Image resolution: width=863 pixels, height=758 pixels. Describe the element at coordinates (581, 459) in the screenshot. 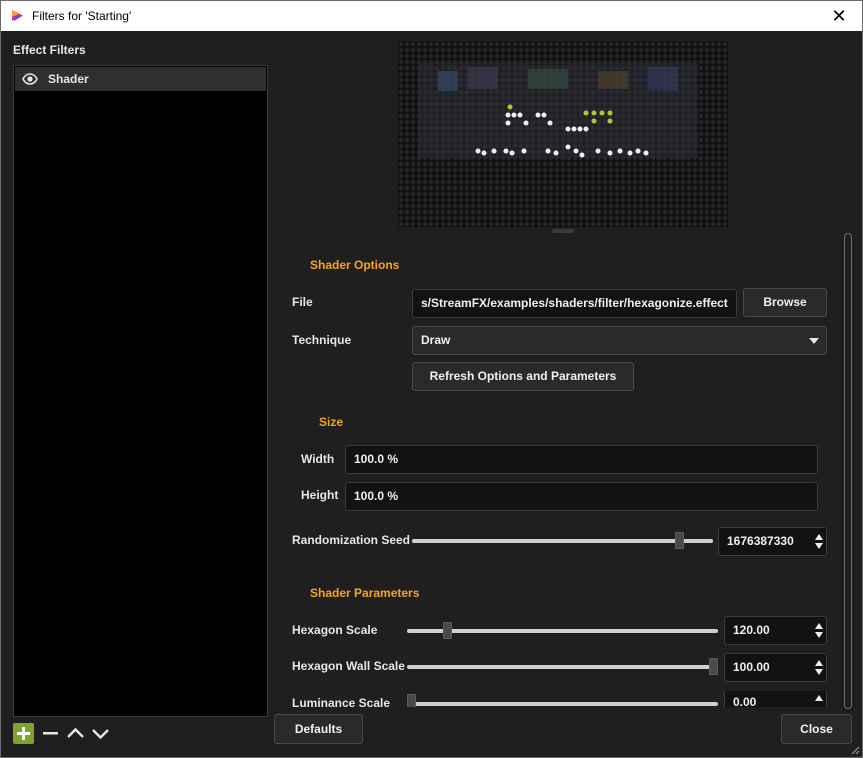

I see `width-field: 100.0 %` at that location.